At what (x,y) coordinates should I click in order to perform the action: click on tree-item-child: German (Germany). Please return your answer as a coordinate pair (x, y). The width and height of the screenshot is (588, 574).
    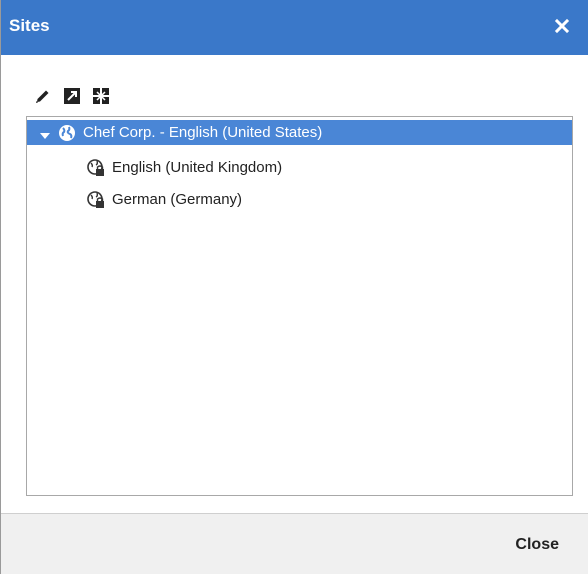
    Looking at the image, I should click on (299, 199).